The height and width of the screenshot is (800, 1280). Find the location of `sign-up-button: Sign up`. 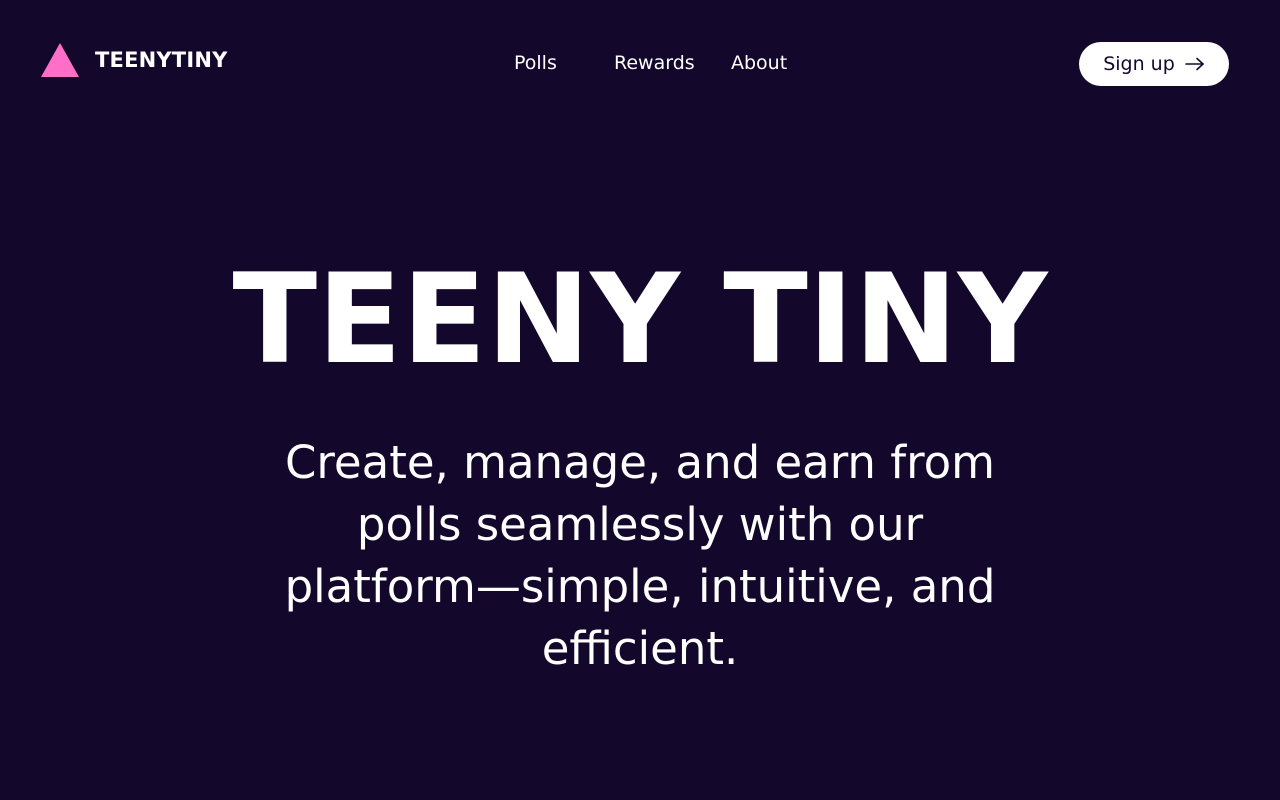

sign-up-button: Sign up is located at coordinates (1154, 64).